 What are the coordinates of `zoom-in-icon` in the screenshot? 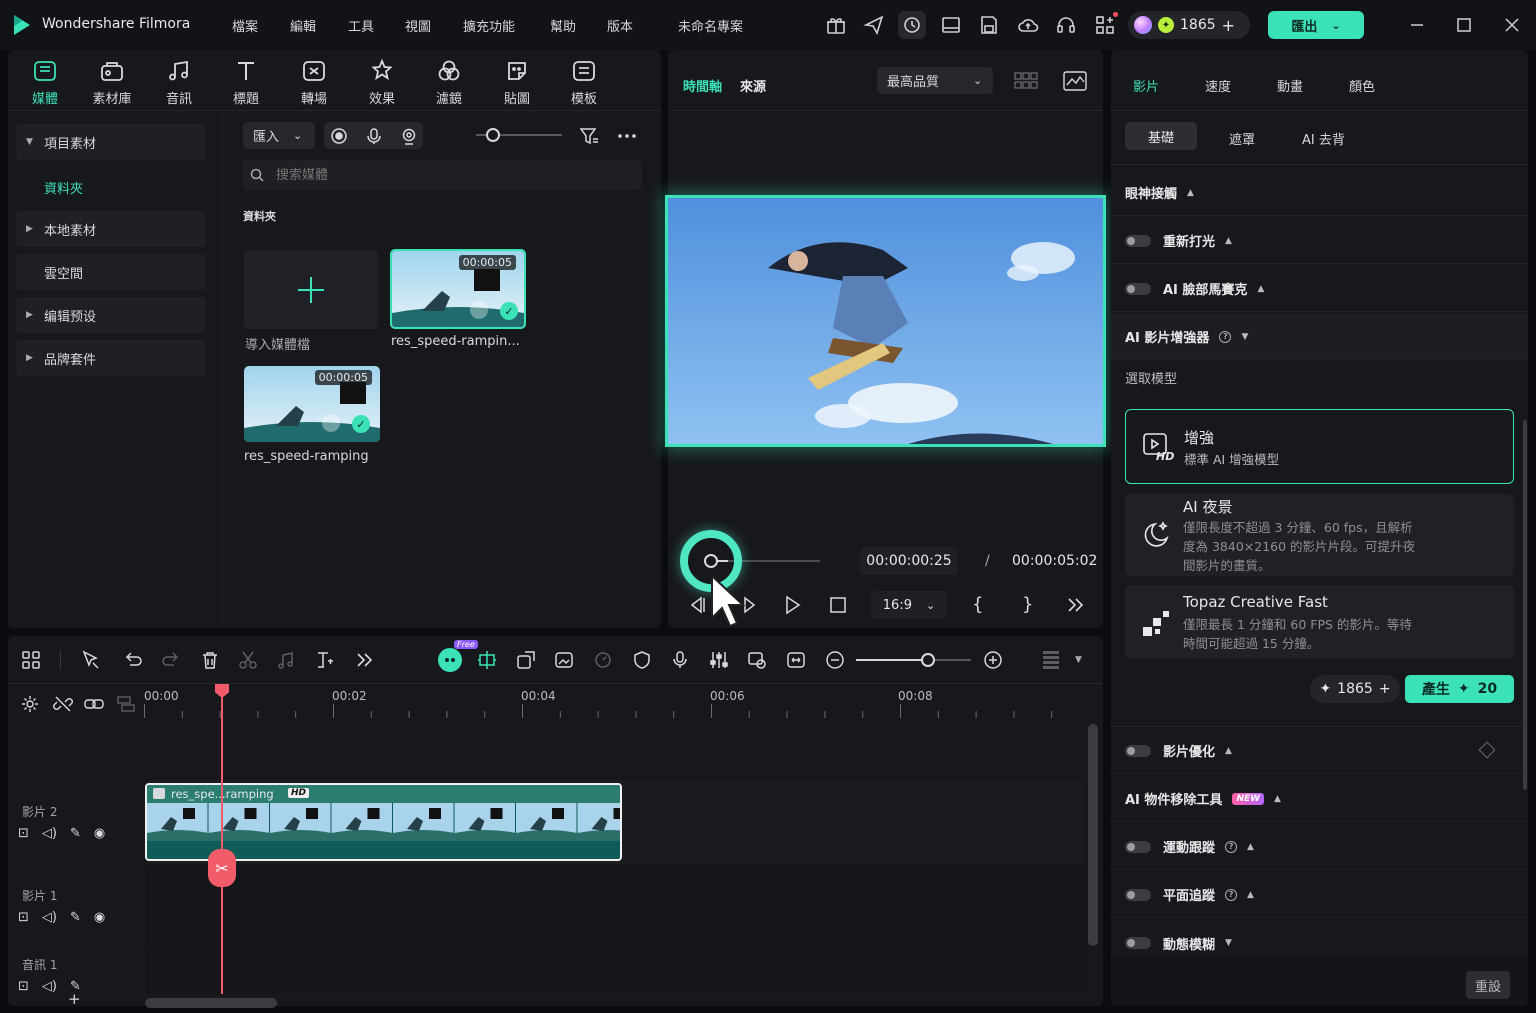 It's located at (993, 660).